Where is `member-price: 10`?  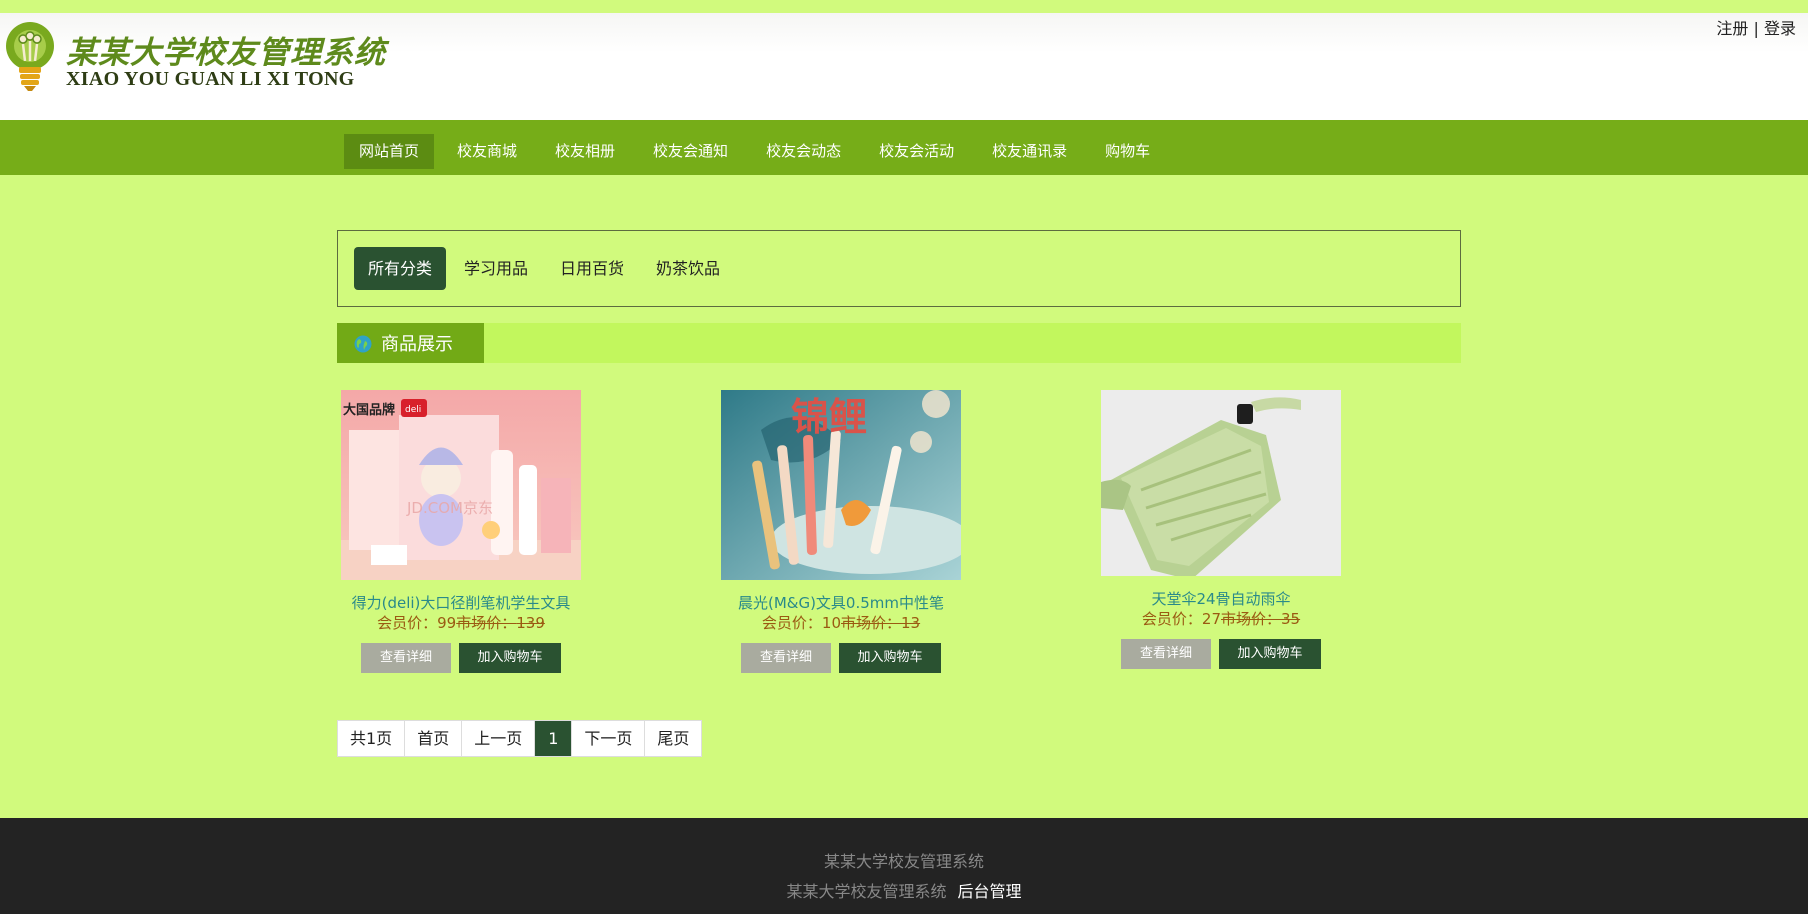
member-price: 10 is located at coordinates (831, 623).